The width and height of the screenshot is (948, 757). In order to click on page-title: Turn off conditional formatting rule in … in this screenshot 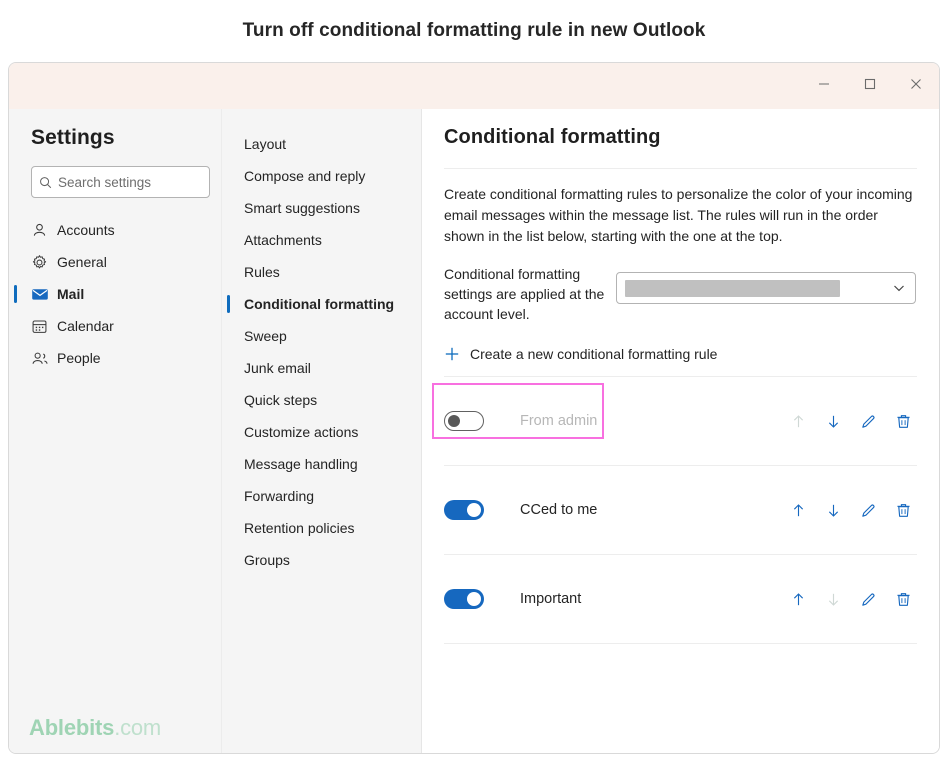, I will do `click(474, 30)`.